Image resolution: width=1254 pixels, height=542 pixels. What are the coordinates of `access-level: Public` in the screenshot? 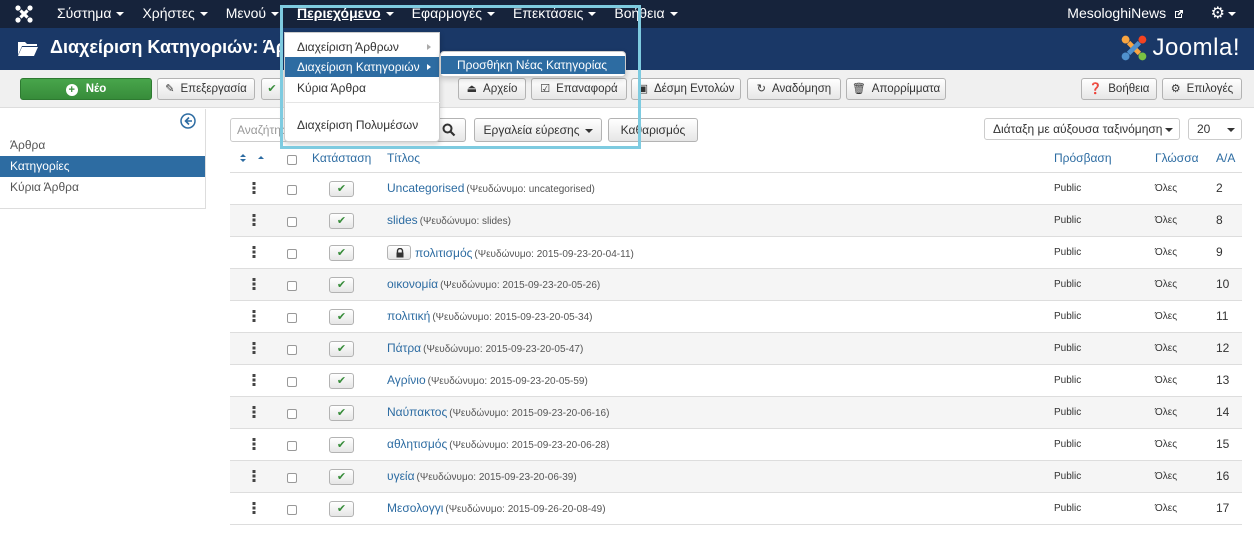 It's located at (1068, 476).